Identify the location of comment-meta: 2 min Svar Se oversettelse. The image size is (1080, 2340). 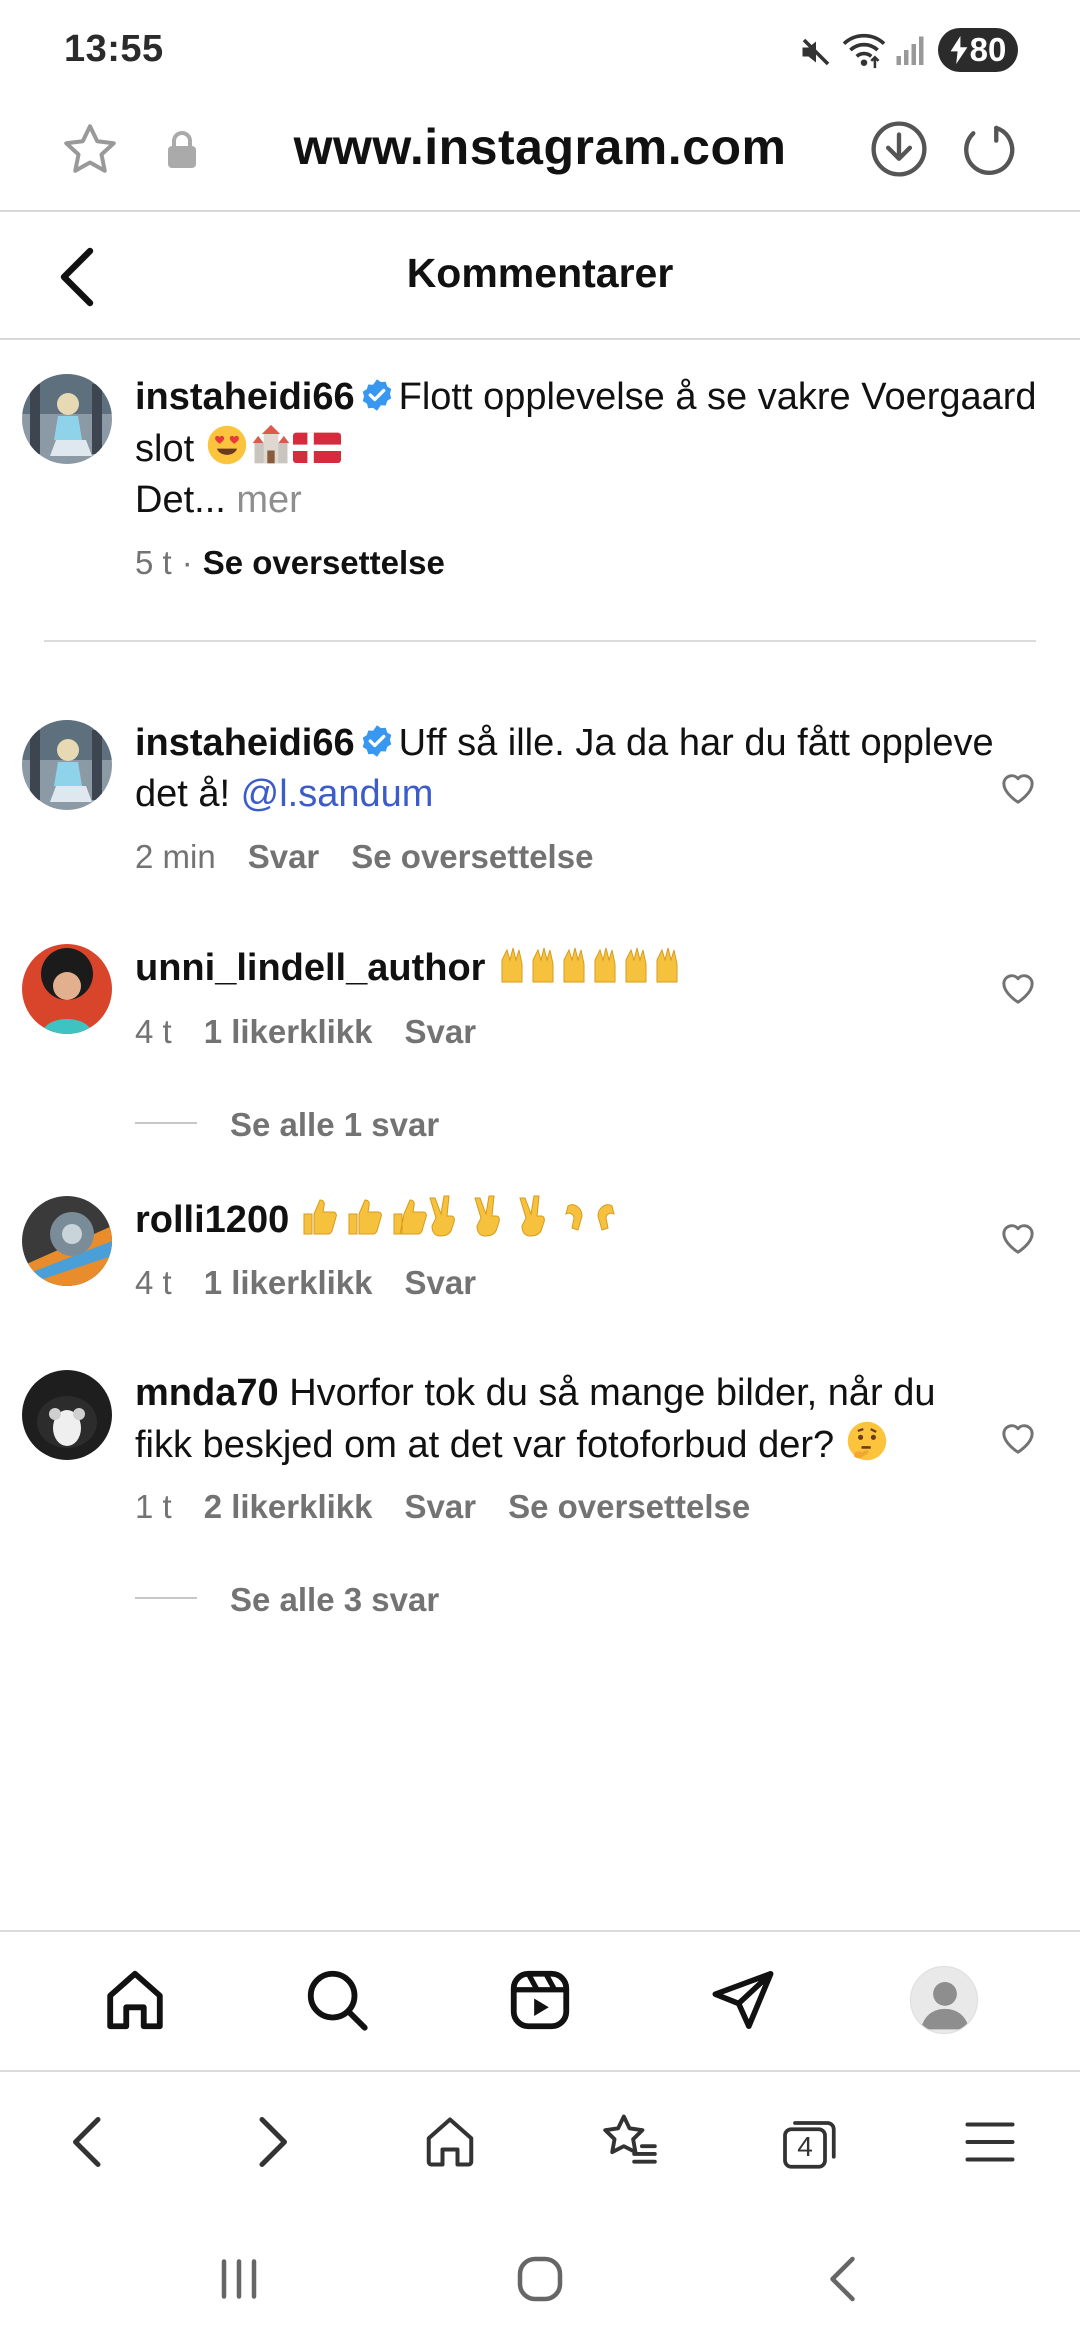
(380, 857).